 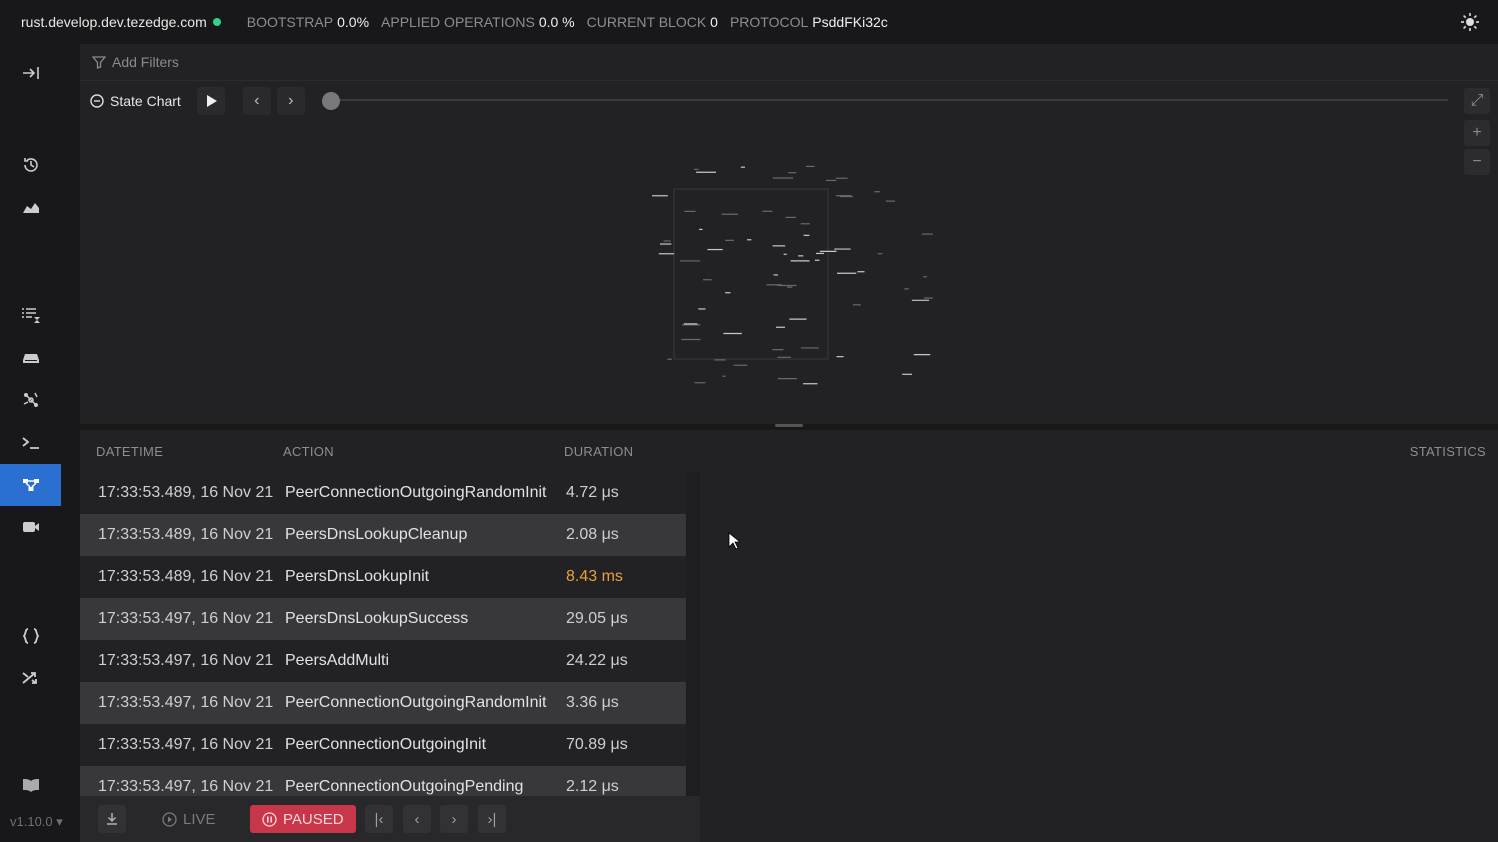 What do you see at coordinates (169, 819) in the screenshot?
I see `play-circle-icon` at bounding box center [169, 819].